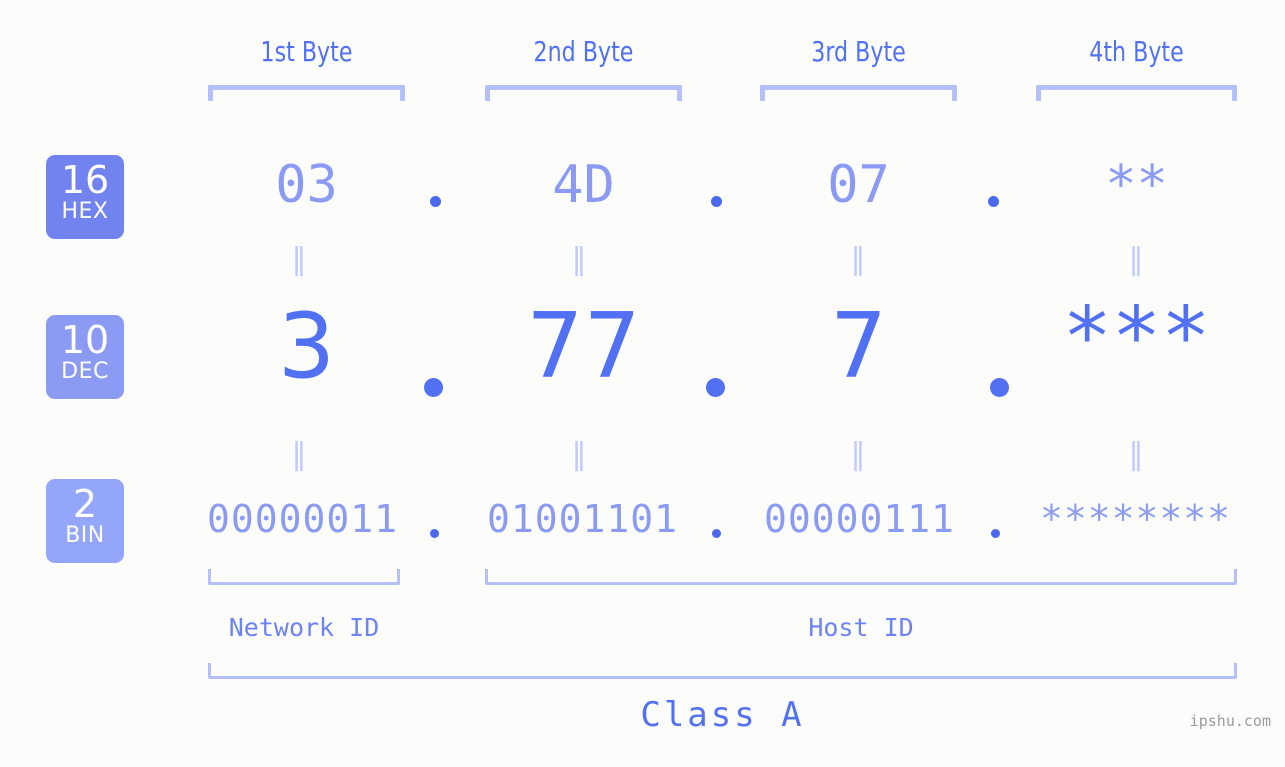  What do you see at coordinates (1137, 259) in the screenshot?
I see `equality-mark-hex-dec-4: ‖` at bounding box center [1137, 259].